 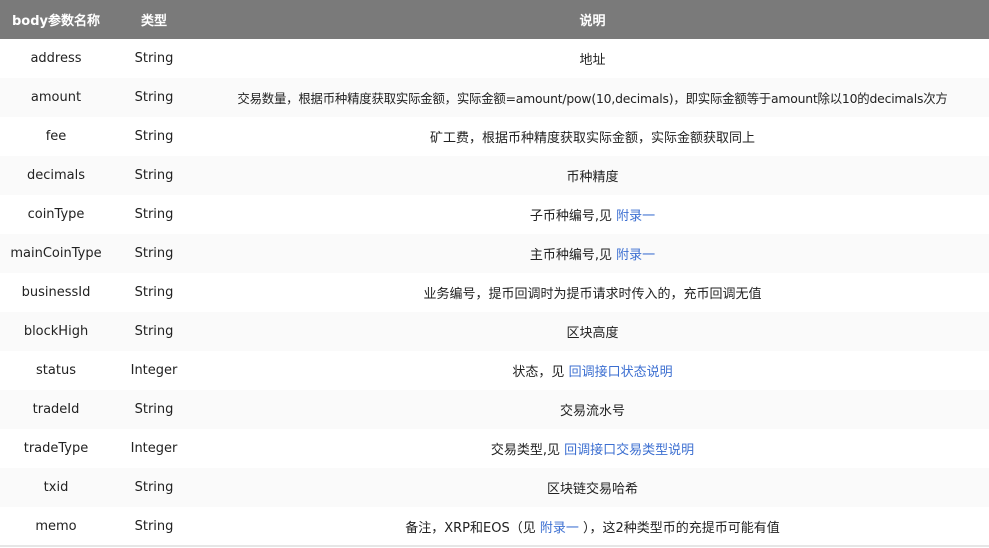 I want to click on param-name: txid, so click(x=56, y=487).